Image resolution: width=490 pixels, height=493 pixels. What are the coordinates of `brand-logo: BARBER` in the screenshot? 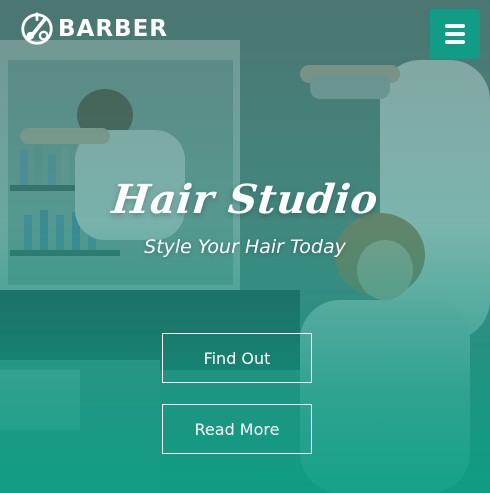 It's located at (93, 29).